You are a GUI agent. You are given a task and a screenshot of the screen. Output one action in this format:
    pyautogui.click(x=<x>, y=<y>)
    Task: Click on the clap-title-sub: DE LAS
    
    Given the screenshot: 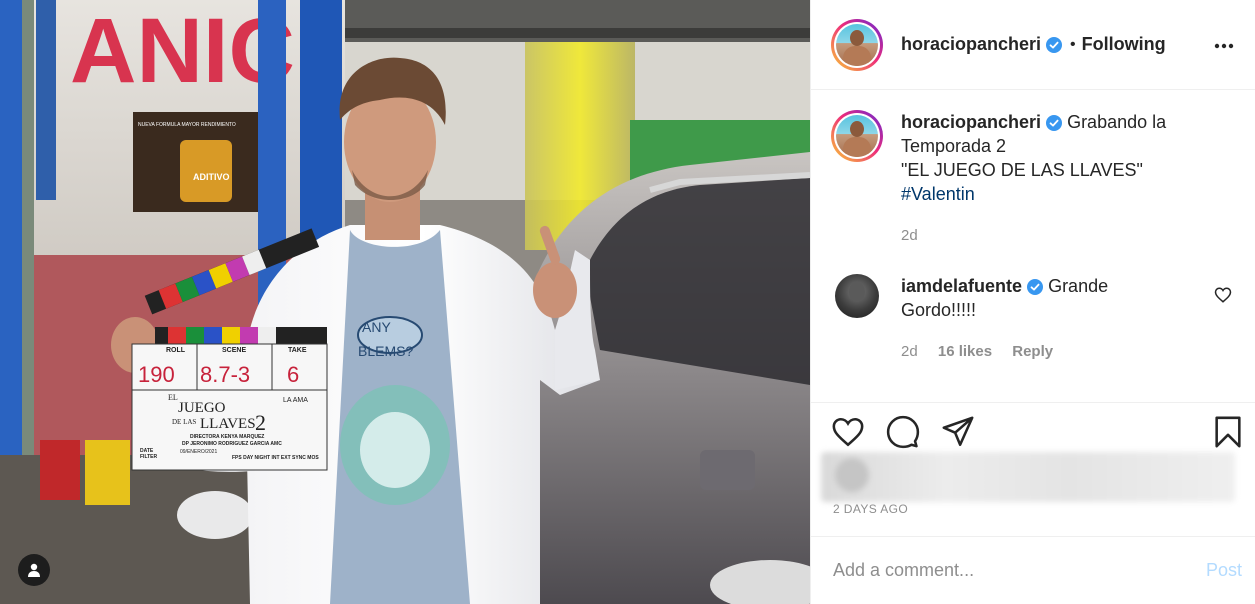 What is the action you would take?
    pyautogui.click(x=184, y=422)
    